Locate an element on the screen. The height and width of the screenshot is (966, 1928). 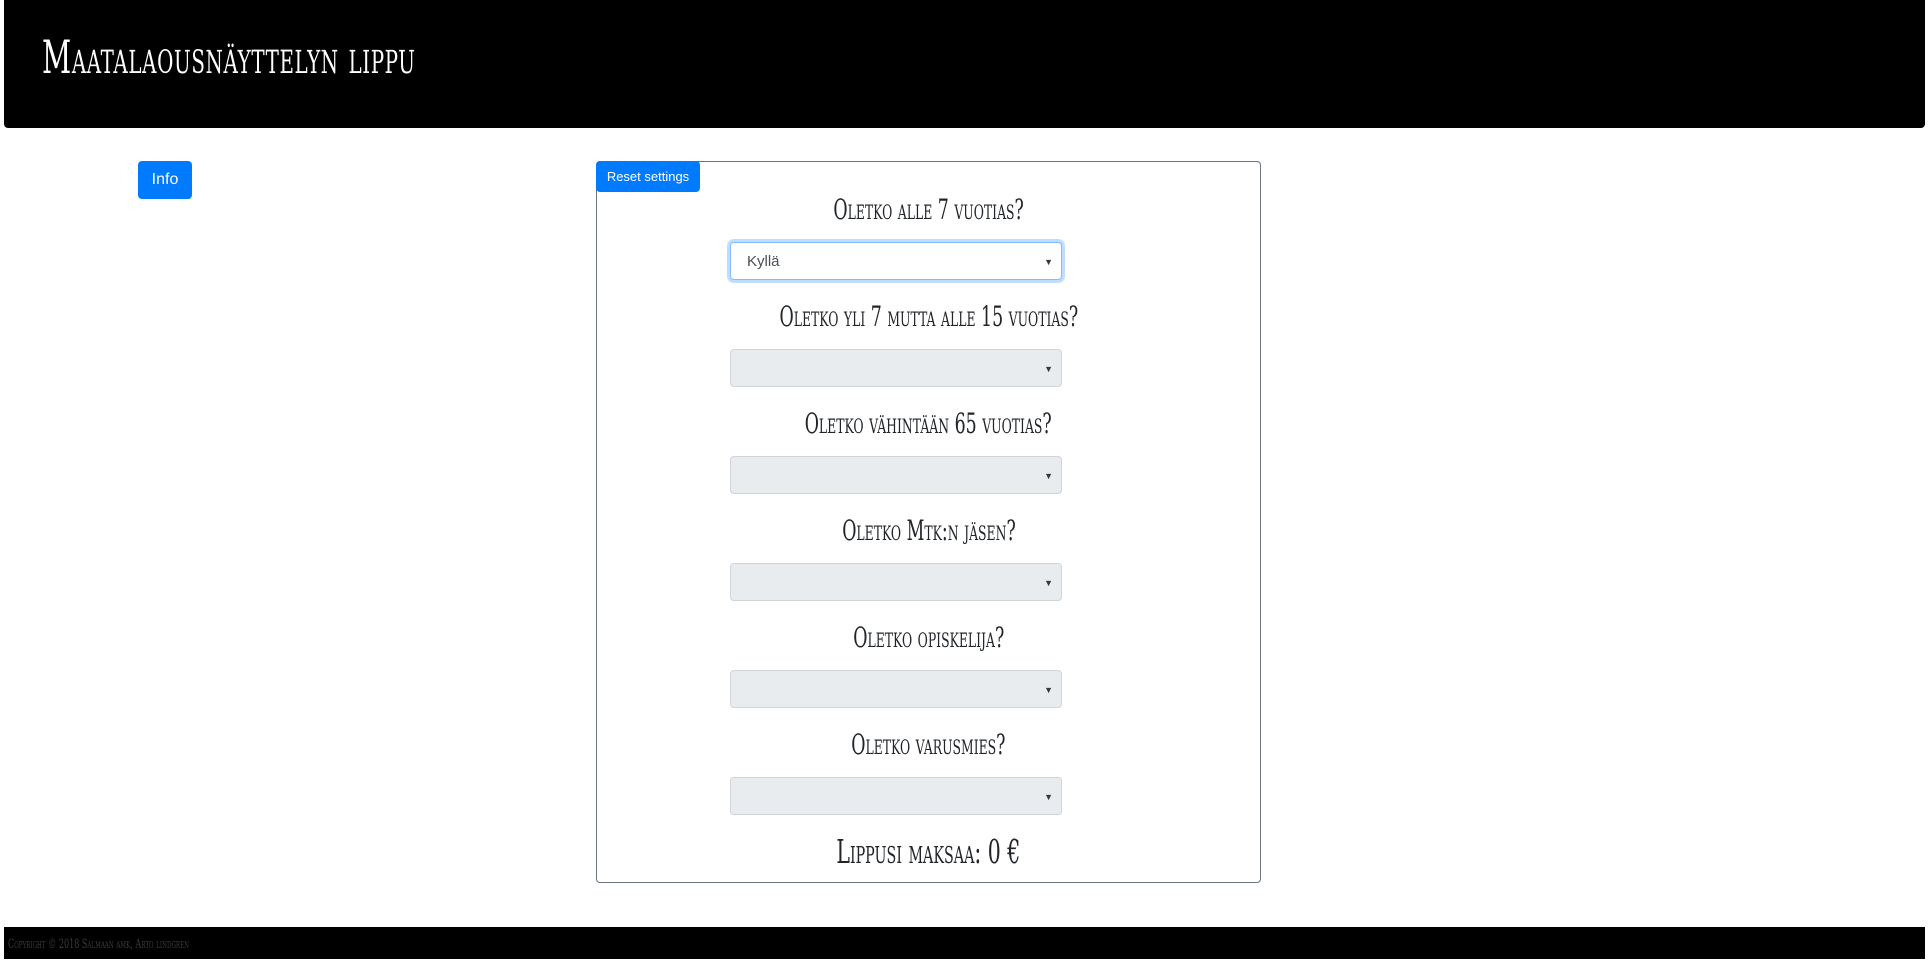
mtk-member-select: ▼ is located at coordinates (896, 582).